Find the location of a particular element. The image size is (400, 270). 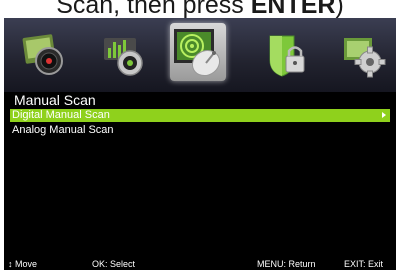

menu-item-label: Analog Manual Scan is located at coordinates (63, 130).